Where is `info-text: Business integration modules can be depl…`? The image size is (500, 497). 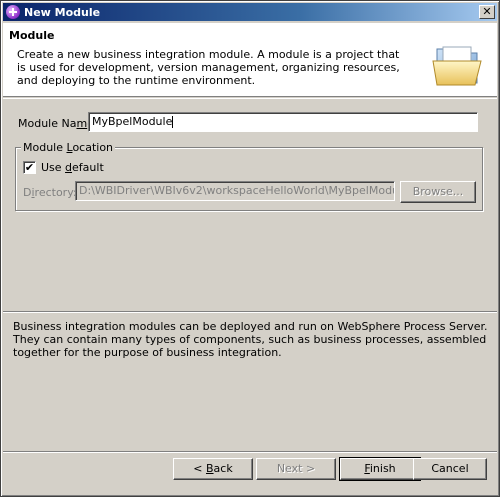
info-text: Business integration modules can be depl… is located at coordinates (250, 339).